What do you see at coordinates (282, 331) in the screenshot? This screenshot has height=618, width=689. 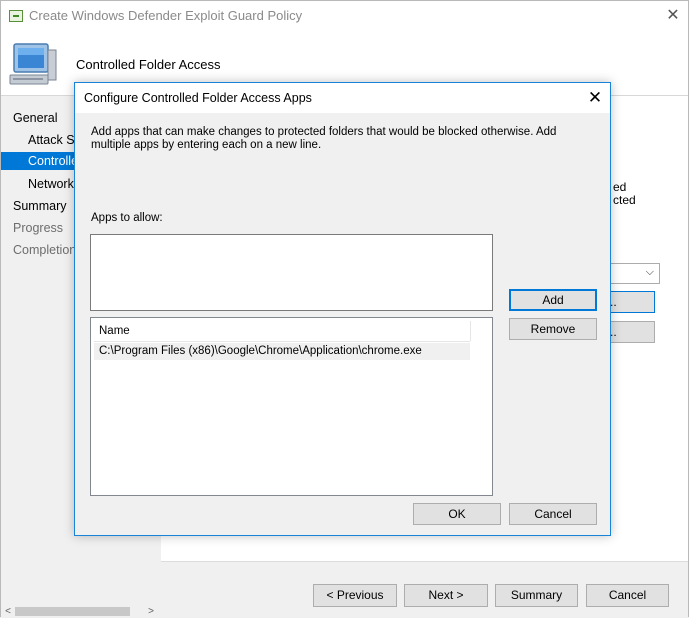 I see `list-header: Name` at bounding box center [282, 331].